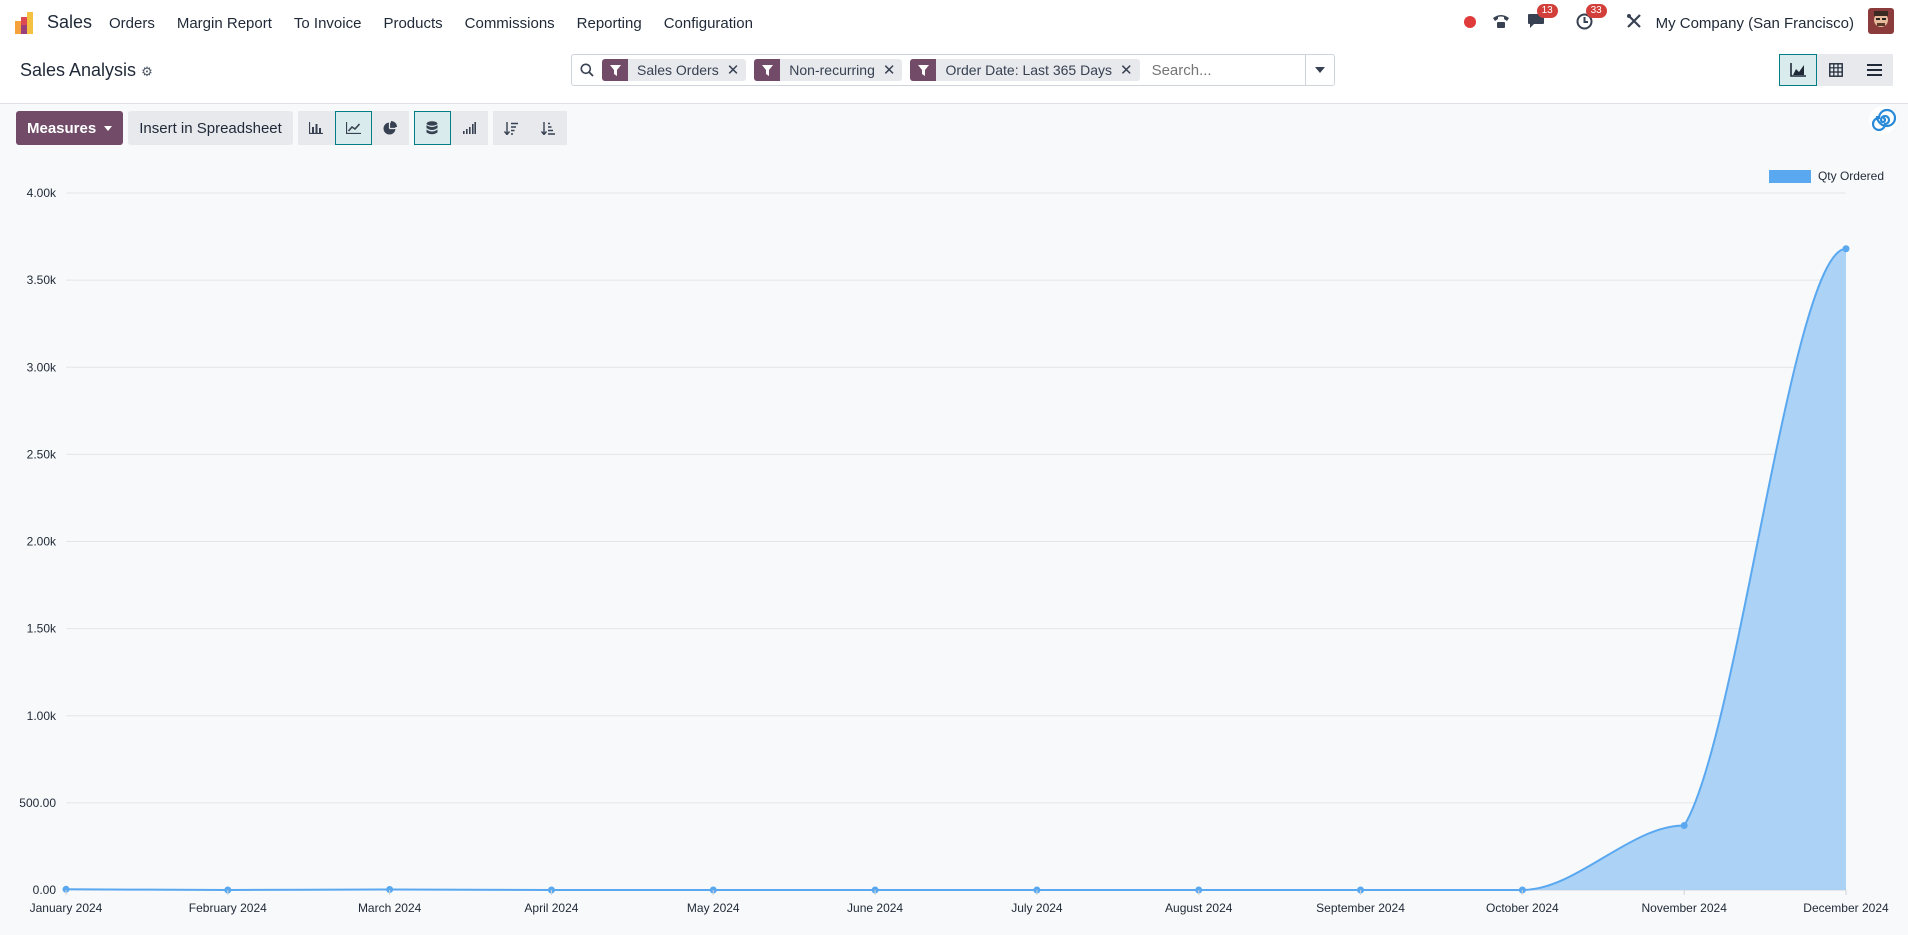 The image size is (1908, 935). I want to click on caret-down-icon, so click(108, 128).